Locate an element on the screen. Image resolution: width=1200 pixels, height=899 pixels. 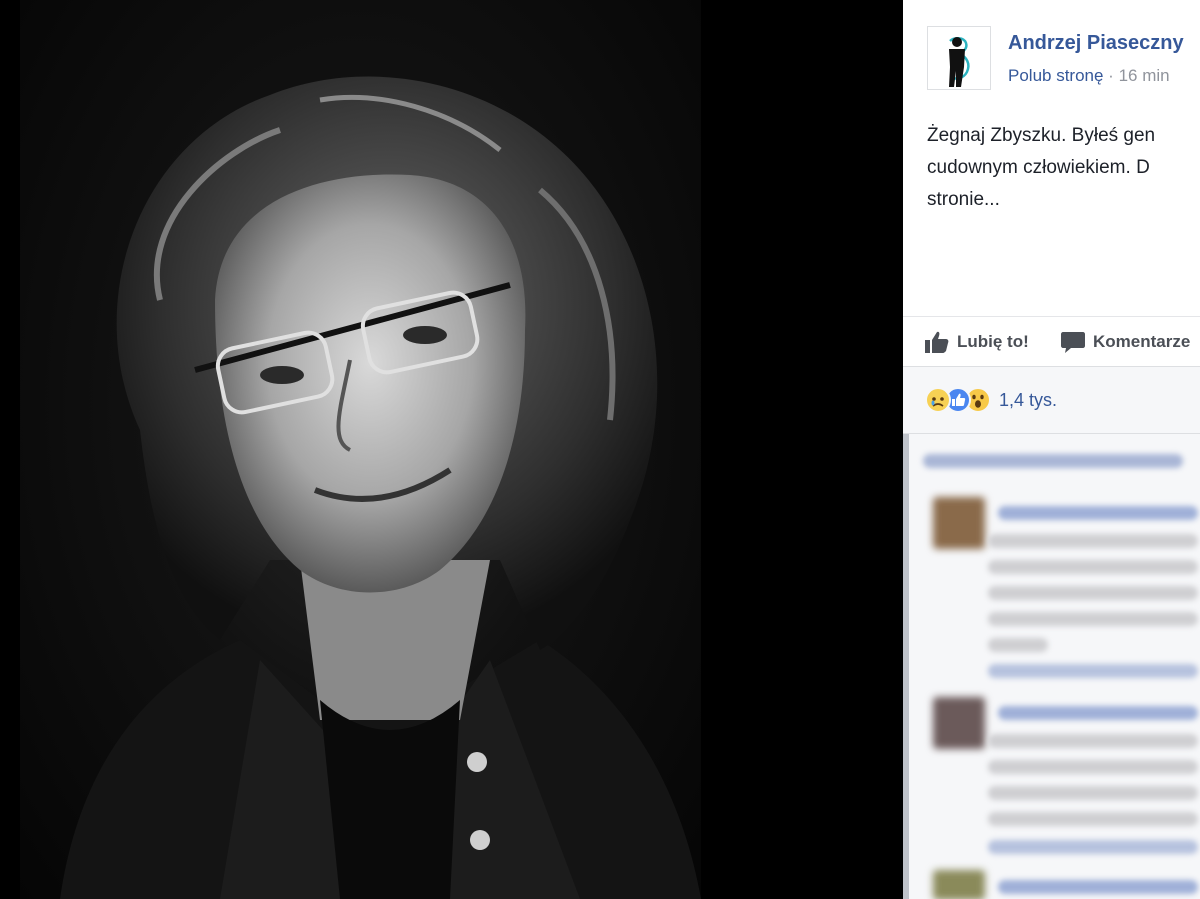
like-button: Lubię to! is located at coordinates (977, 342).